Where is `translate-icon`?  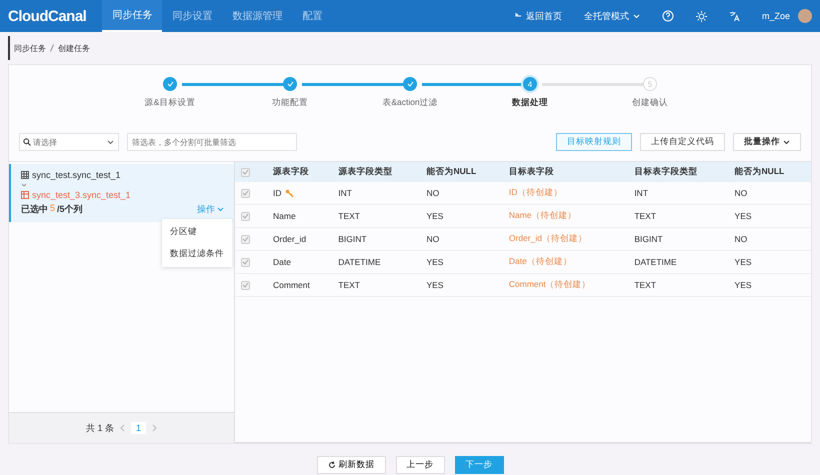 translate-icon is located at coordinates (734, 16).